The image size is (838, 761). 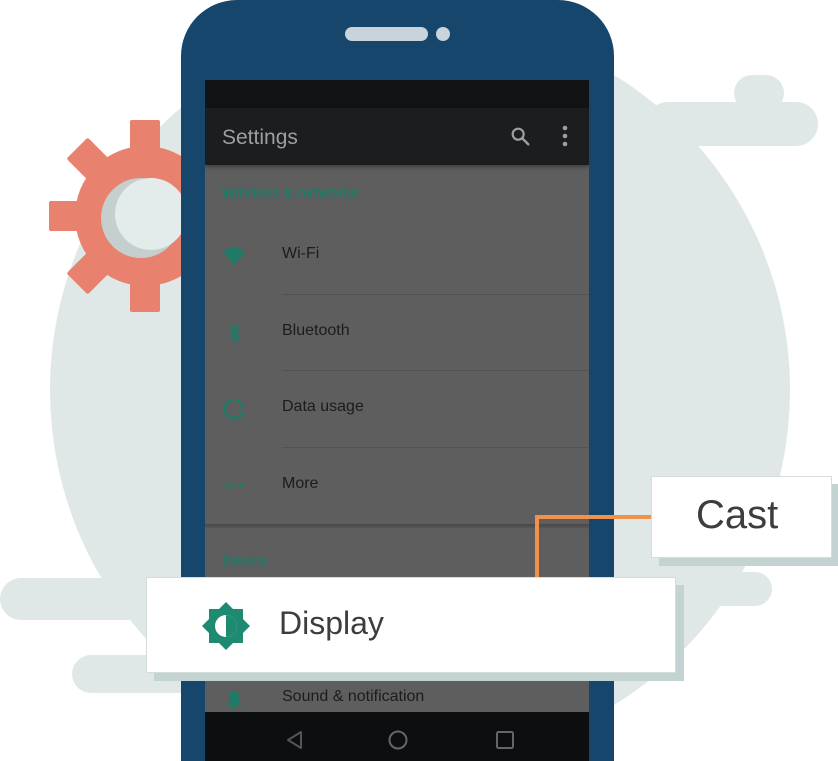 What do you see at coordinates (331, 623) in the screenshot?
I see `display-label: Display` at bounding box center [331, 623].